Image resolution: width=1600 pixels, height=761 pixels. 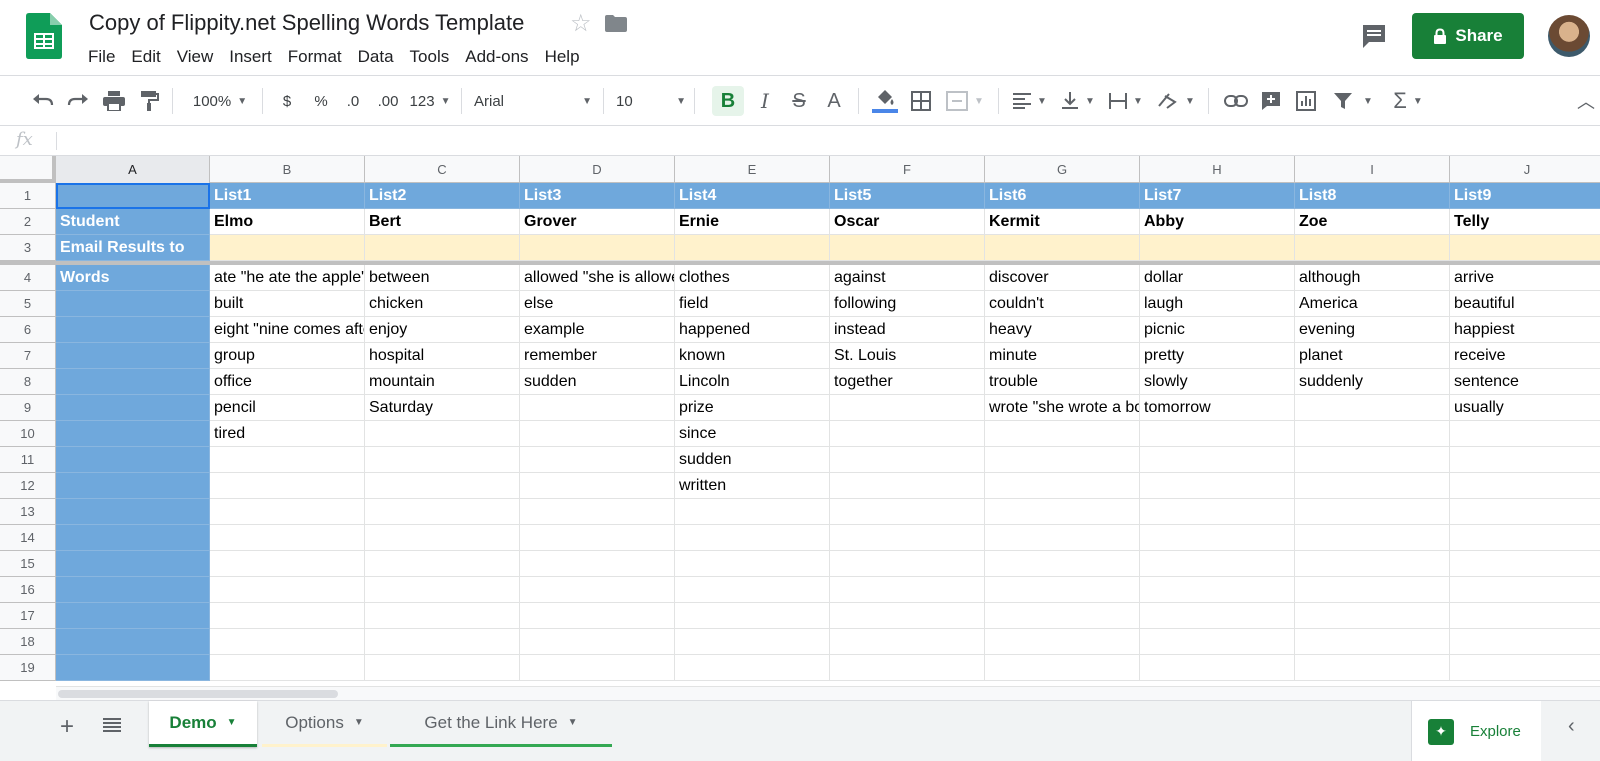 I want to click on cell-f11, so click(x=907, y=460).